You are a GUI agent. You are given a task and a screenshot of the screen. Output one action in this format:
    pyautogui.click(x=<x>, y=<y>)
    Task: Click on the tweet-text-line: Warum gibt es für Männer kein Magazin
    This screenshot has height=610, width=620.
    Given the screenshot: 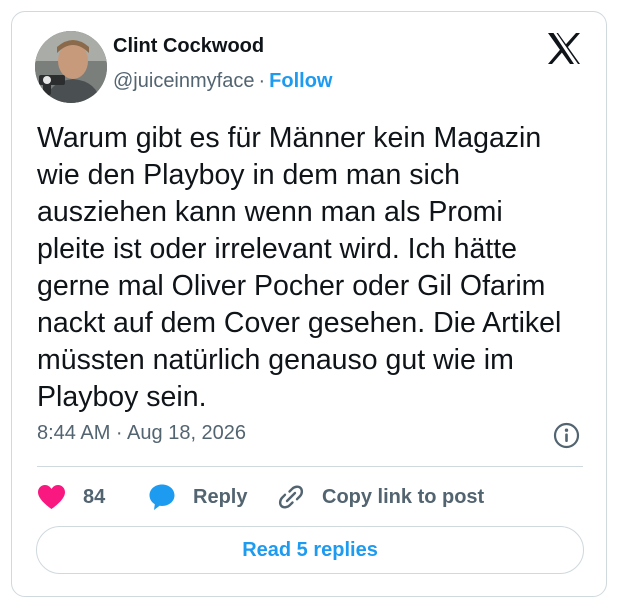 What is the action you would take?
    pyautogui.click(x=289, y=138)
    